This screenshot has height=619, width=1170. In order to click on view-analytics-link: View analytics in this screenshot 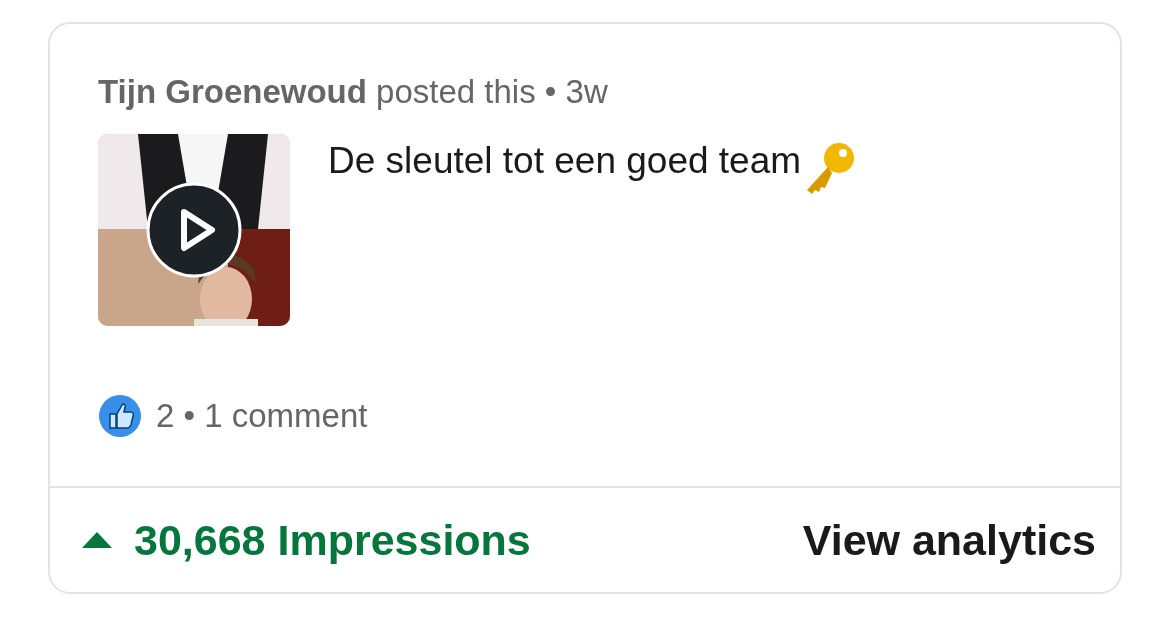, I will do `click(949, 540)`.